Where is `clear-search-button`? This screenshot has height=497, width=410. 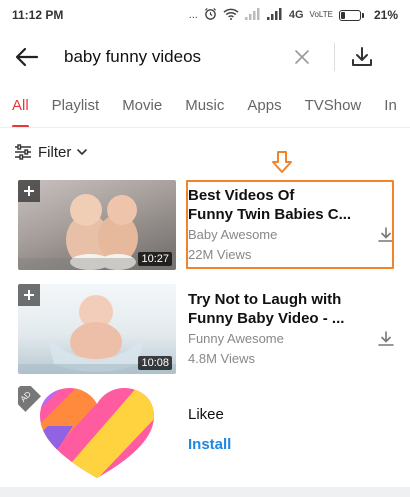
clear-search-button is located at coordinates (302, 57).